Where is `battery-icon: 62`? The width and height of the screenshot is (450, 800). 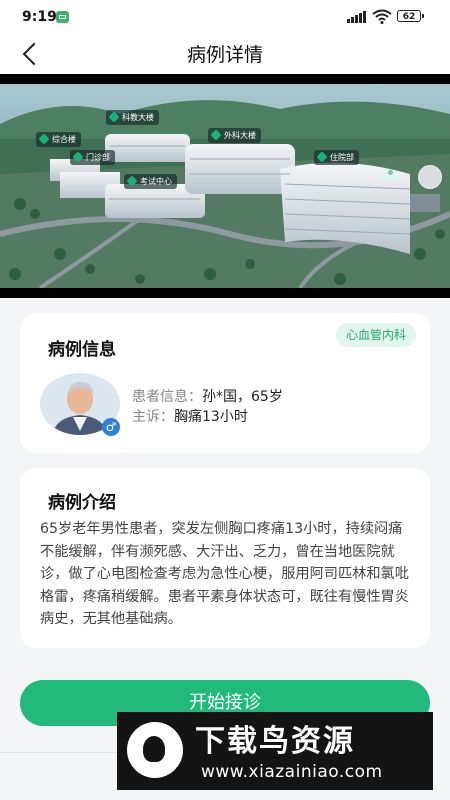
battery-icon: 62 is located at coordinates (410, 16).